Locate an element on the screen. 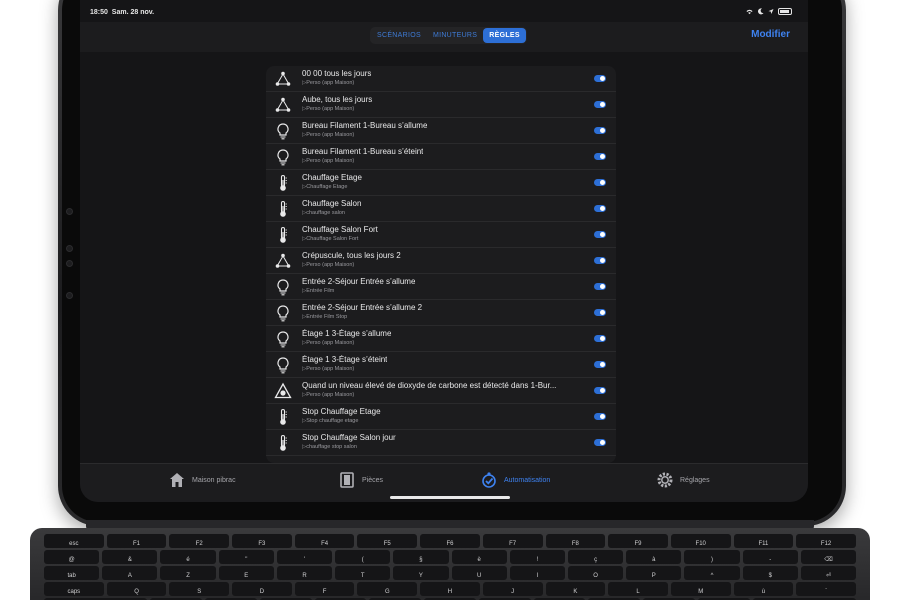 The image size is (900, 600). tab-maison: Maison pibrac is located at coordinates (202, 480).